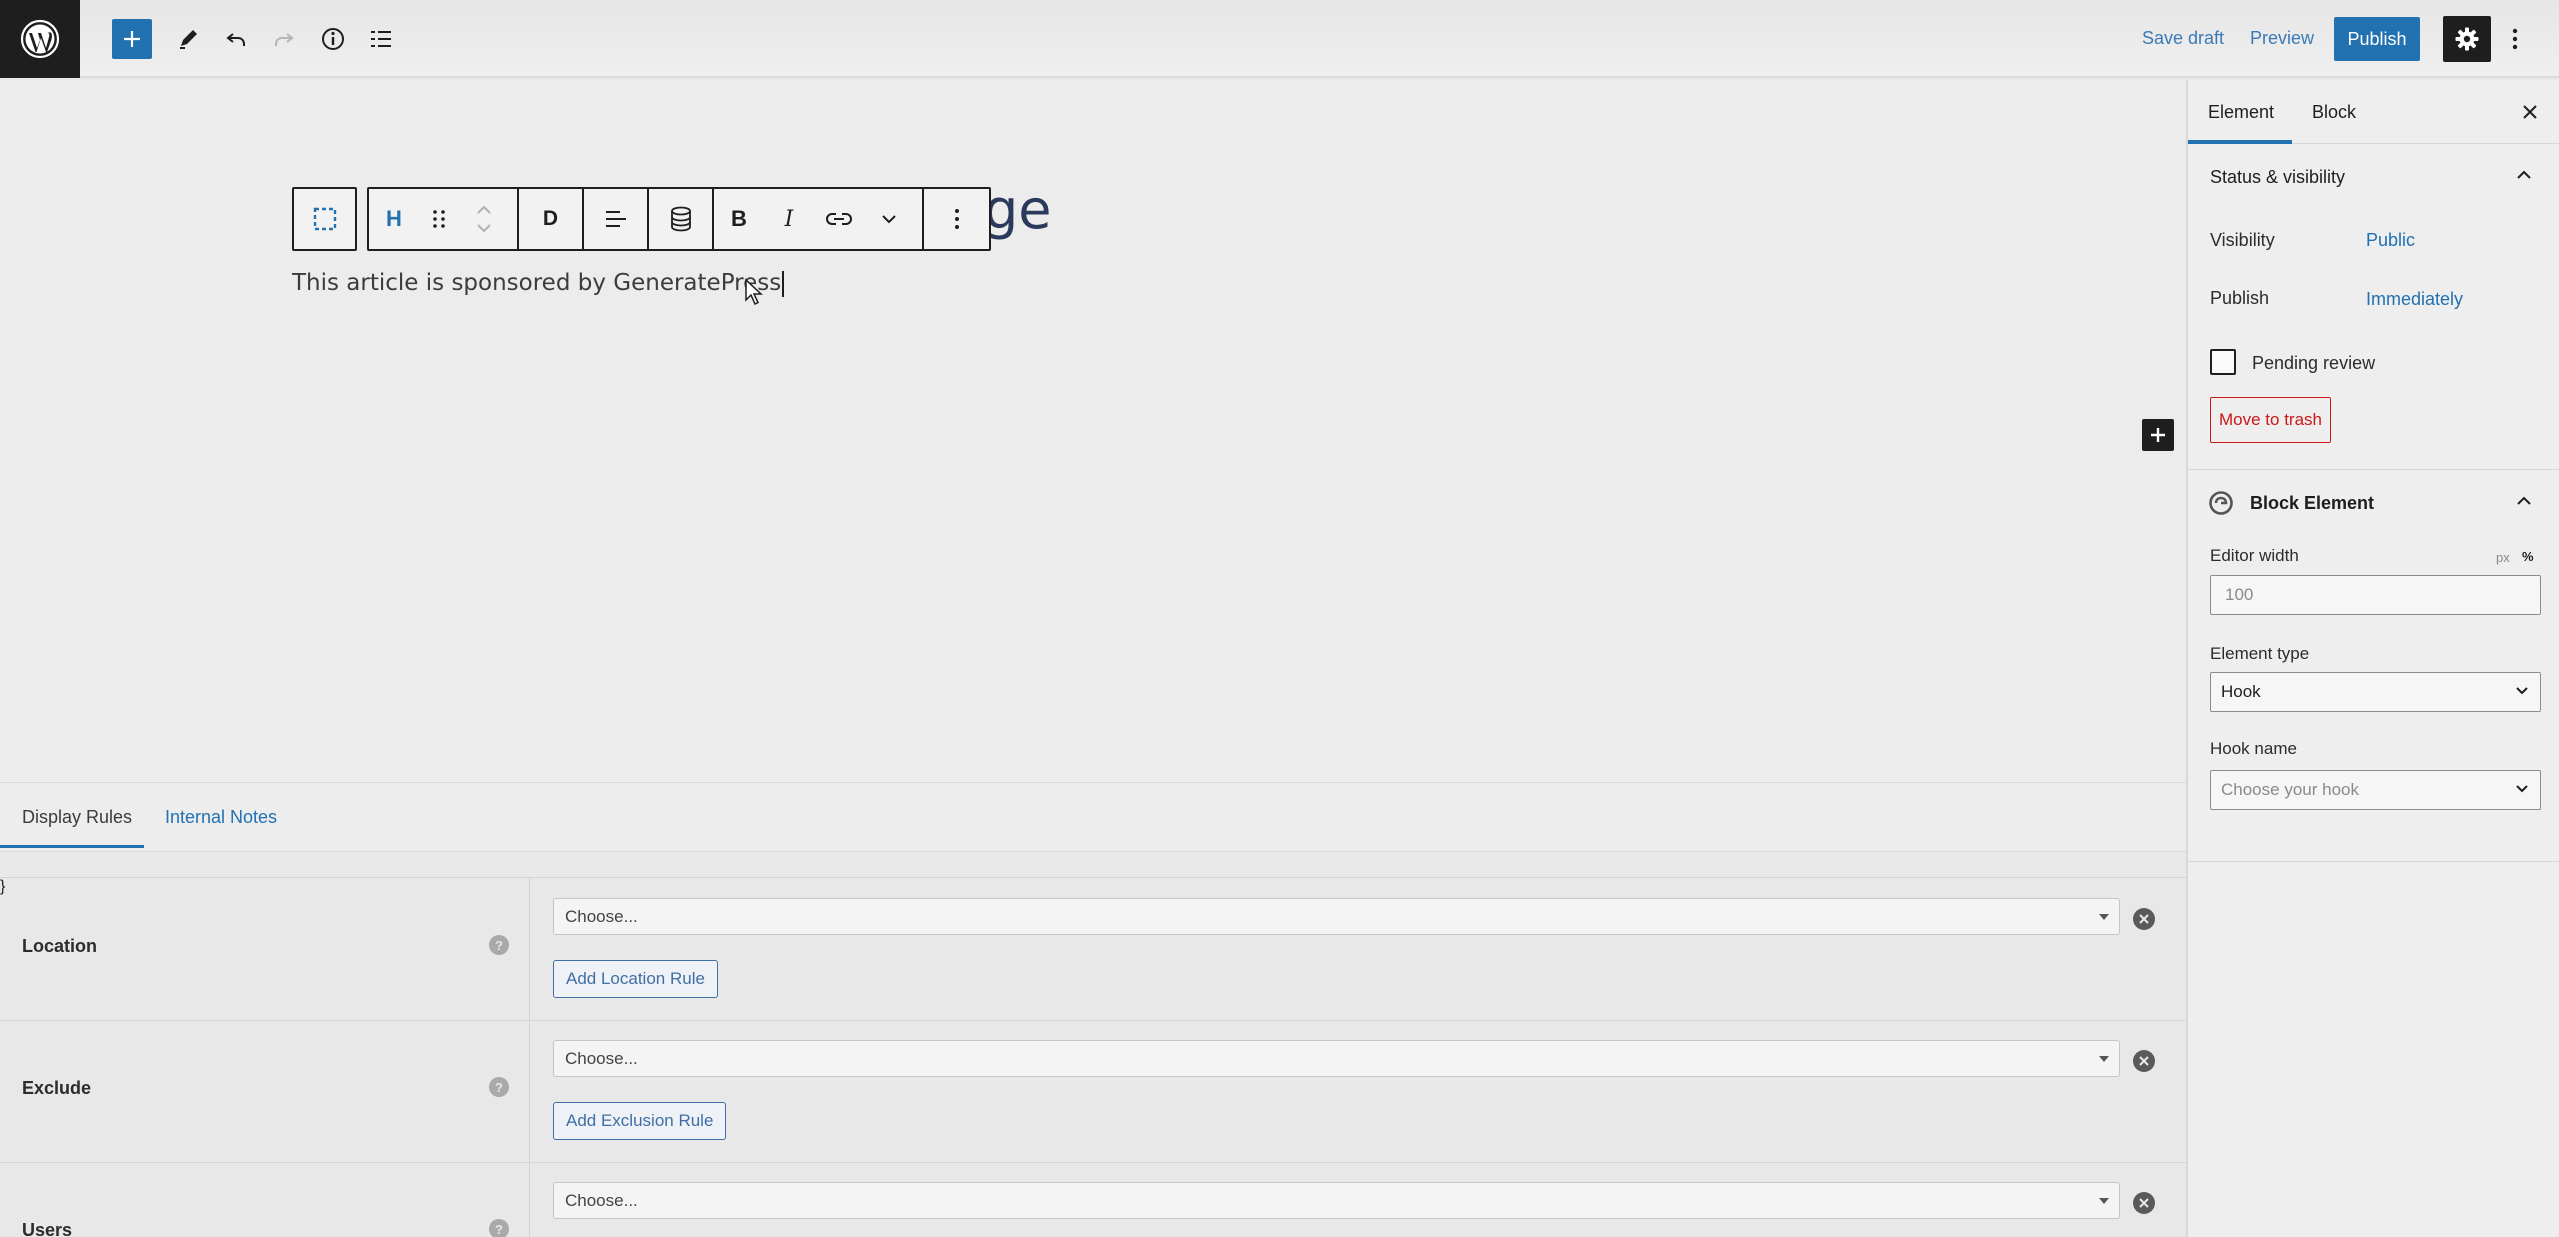 This screenshot has width=2559, height=1237. I want to click on tab-internal-notes: Internal Notes, so click(221, 817).